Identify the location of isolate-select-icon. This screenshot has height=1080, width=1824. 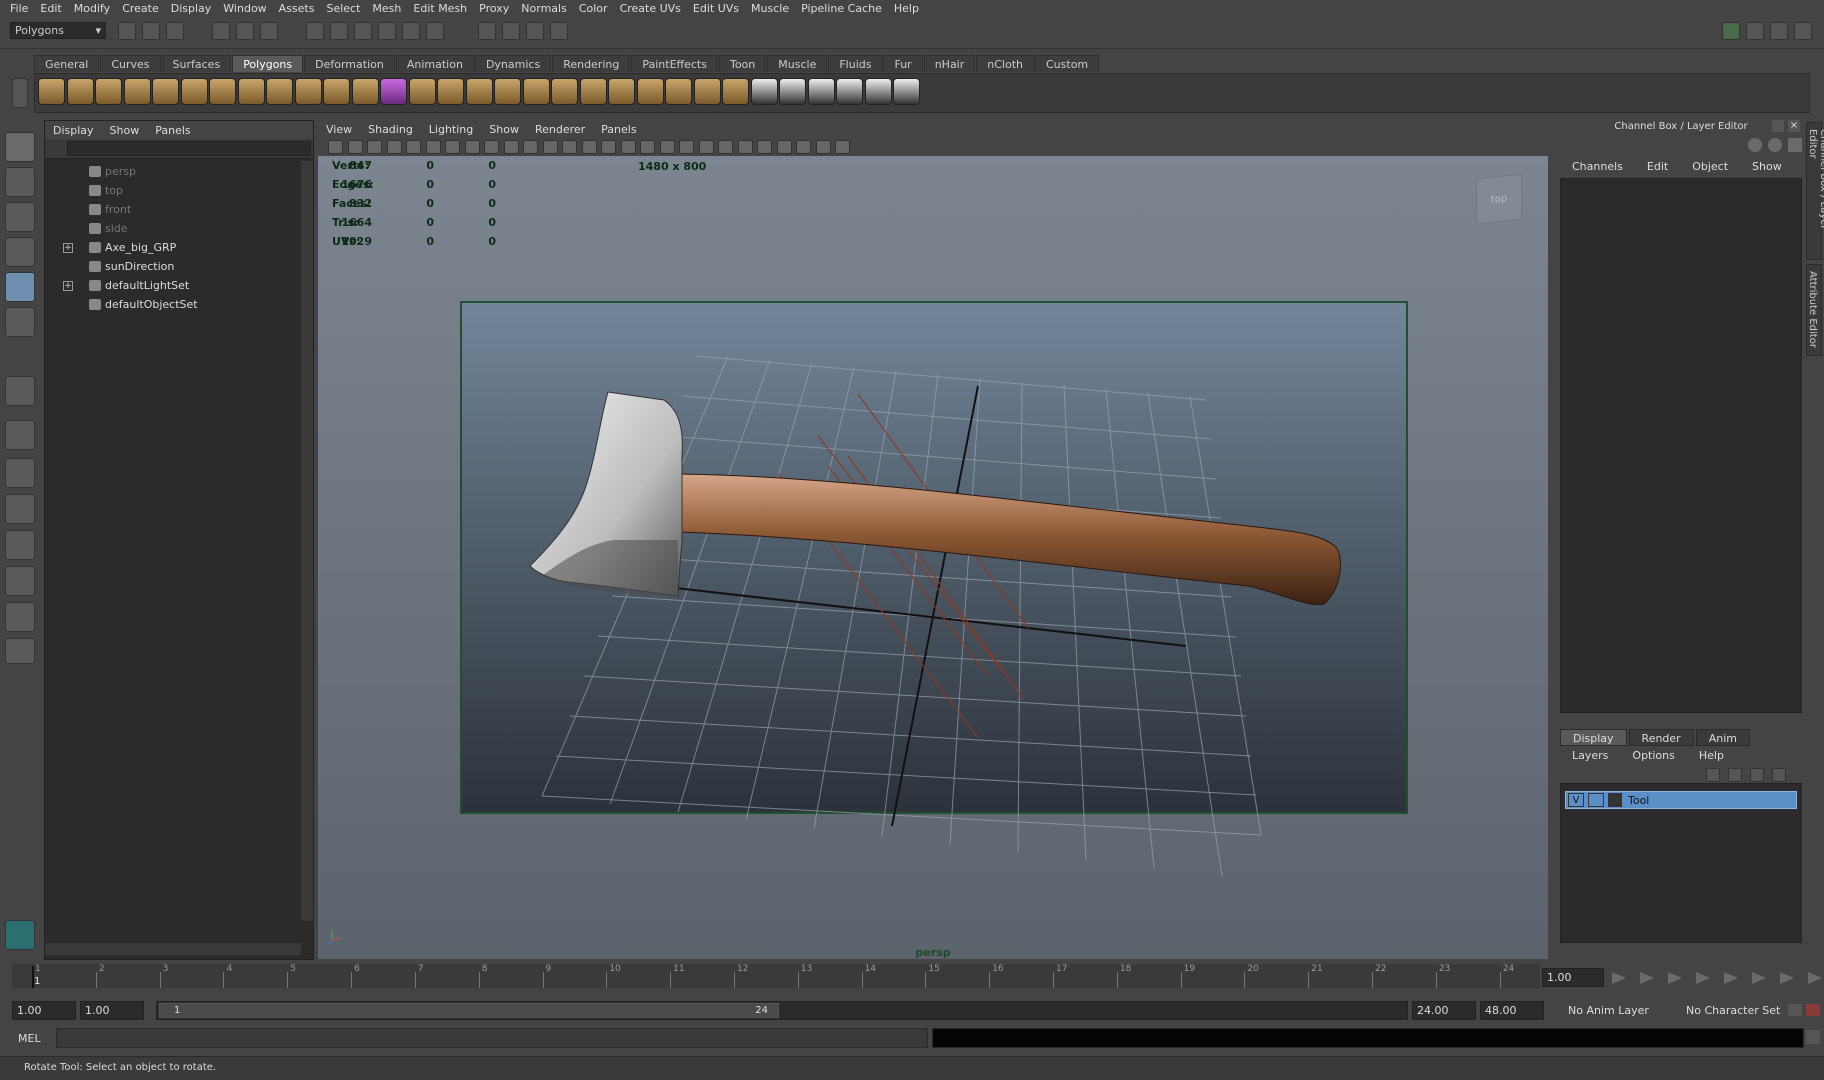
(784, 147).